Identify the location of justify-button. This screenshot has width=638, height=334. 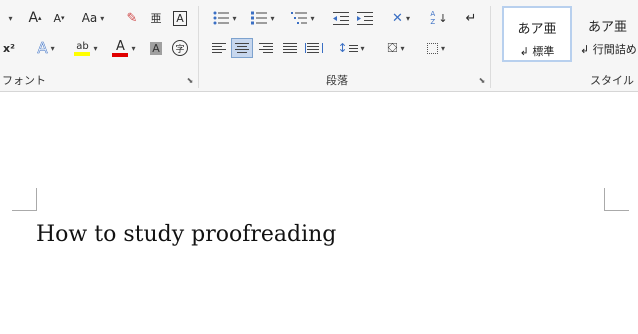
(290, 48).